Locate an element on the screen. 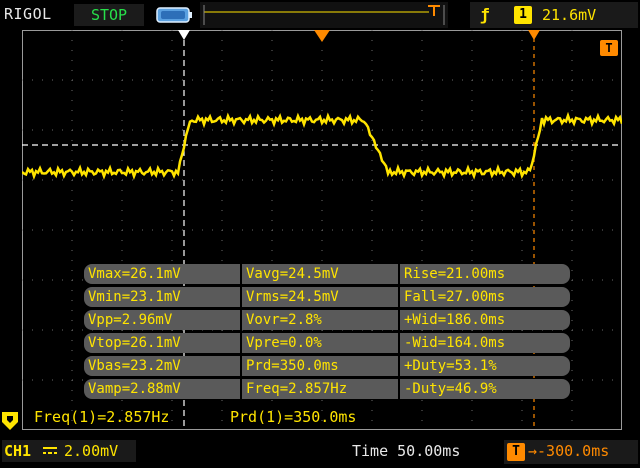  measurement-neg-width: -Wid=164.0ms is located at coordinates (485, 343).